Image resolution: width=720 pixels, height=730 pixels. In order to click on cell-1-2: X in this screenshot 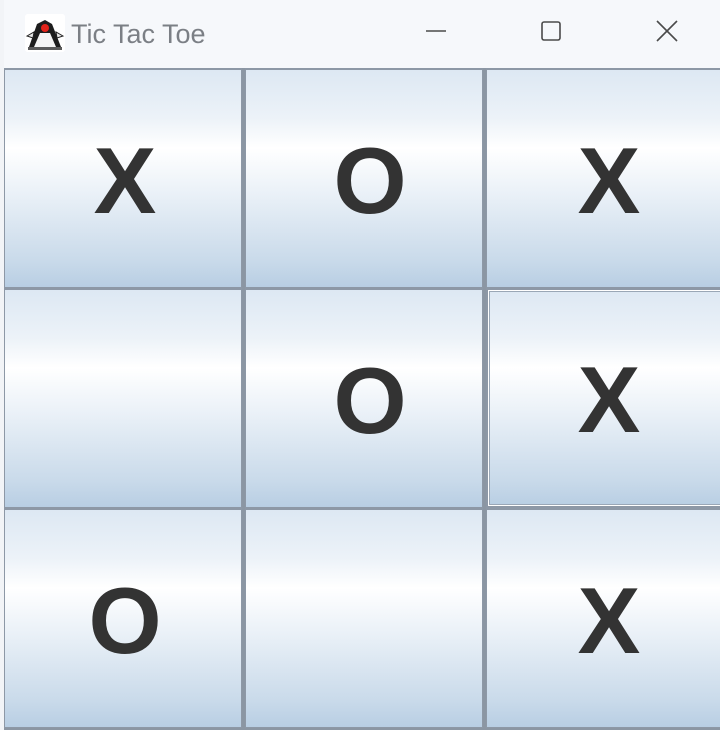, I will do `click(603, 398)`.